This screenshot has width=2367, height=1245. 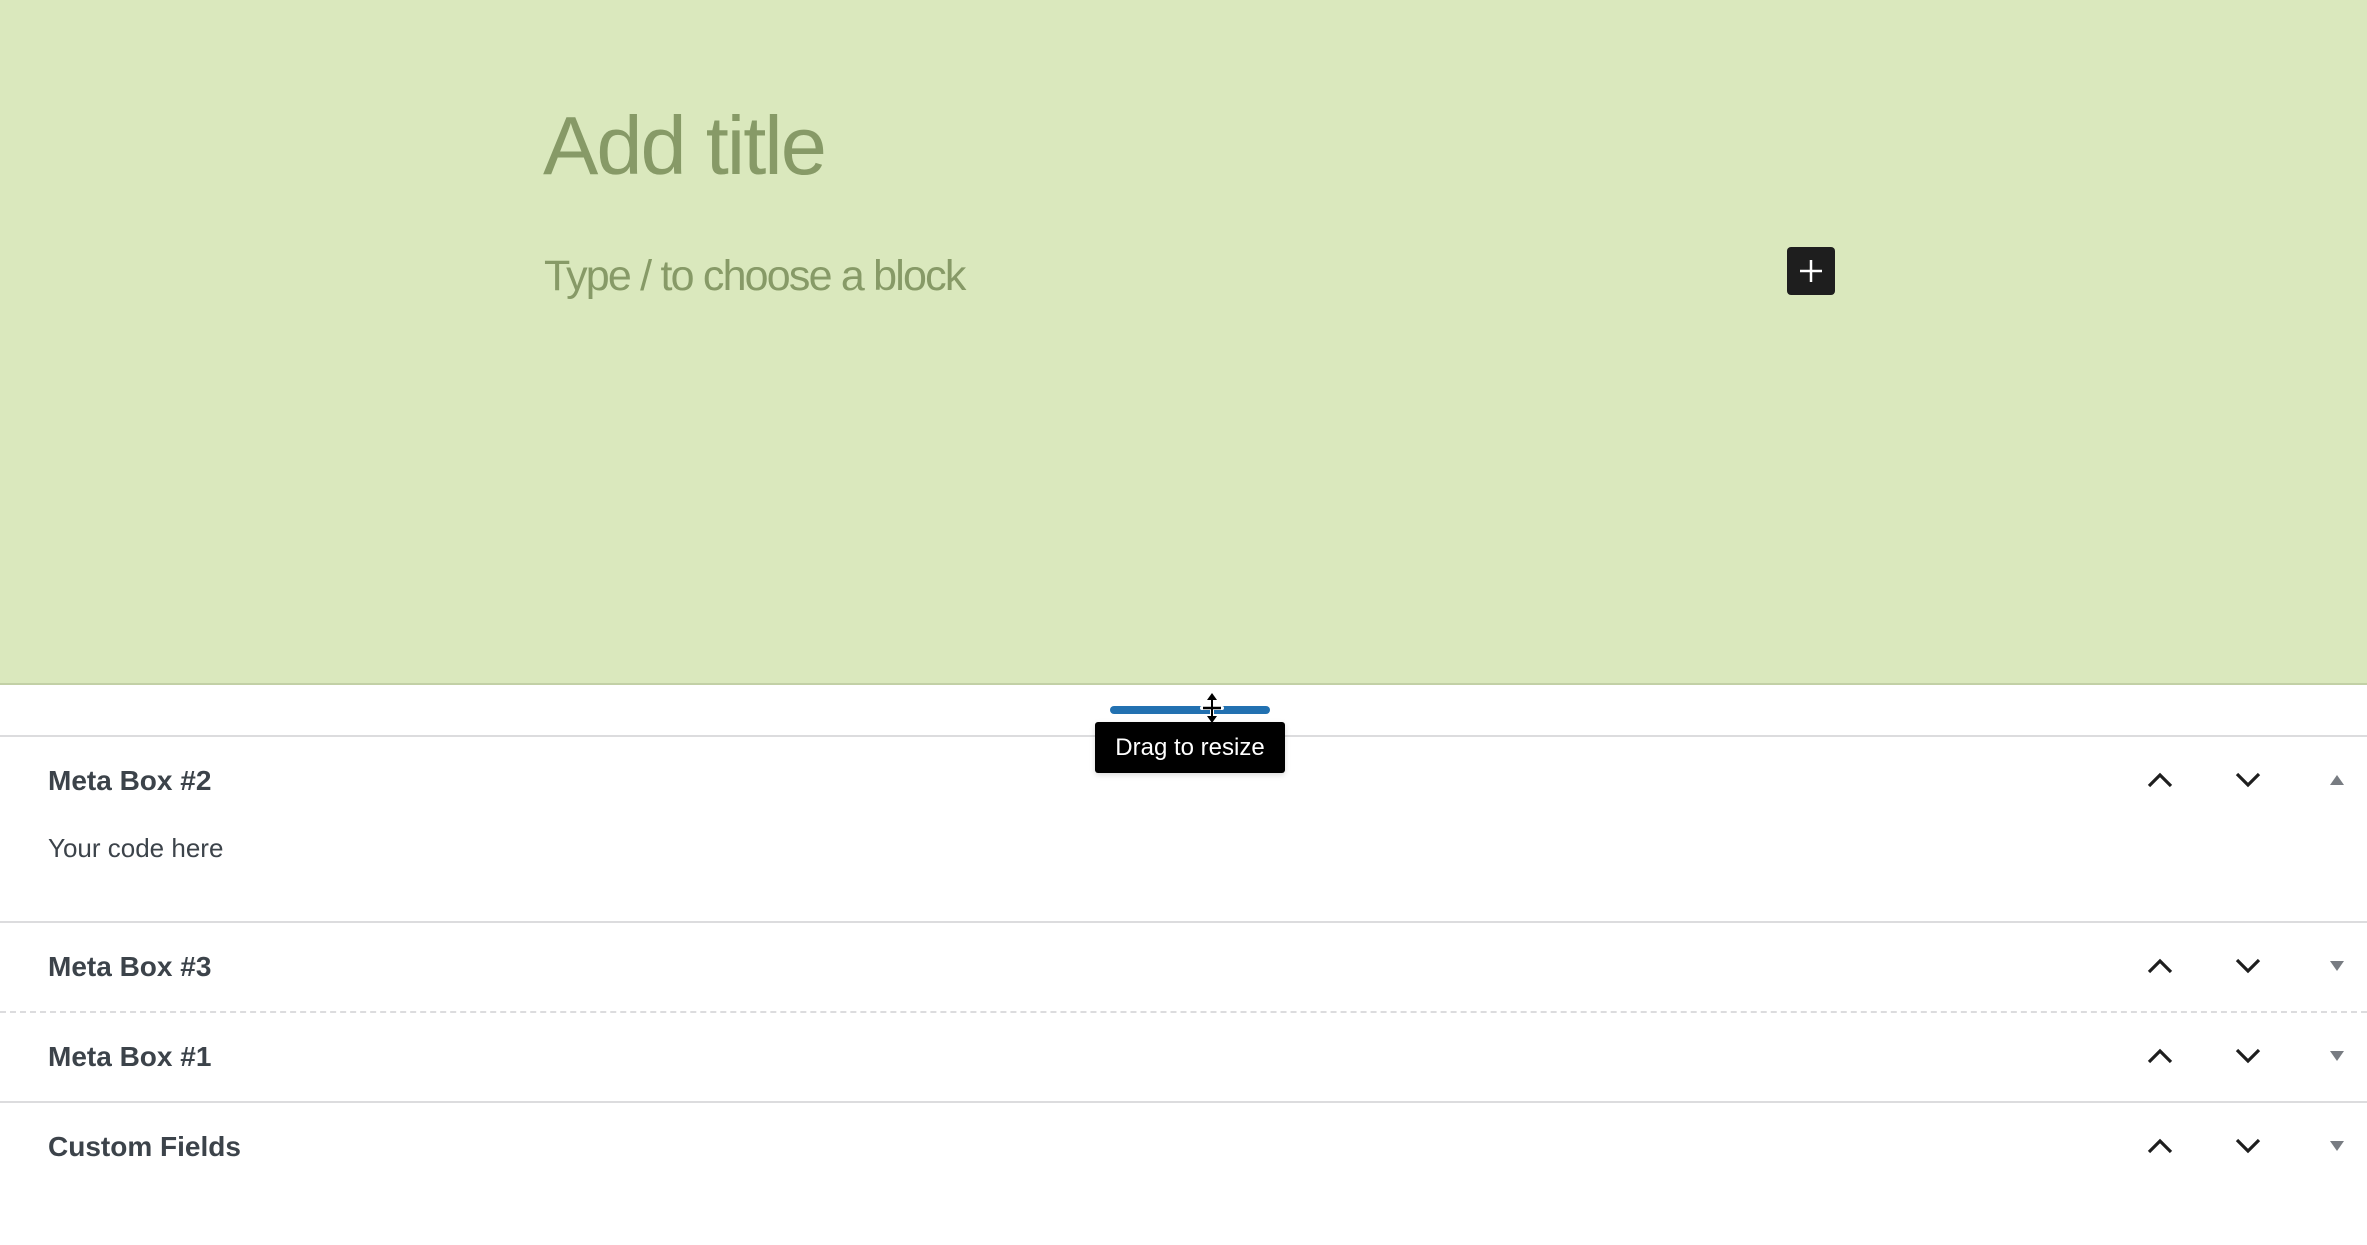 What do you see at coordinates (685, 146) in the screenshot?
I see `post-title-input: Add title` at bounding box center [685, 146].